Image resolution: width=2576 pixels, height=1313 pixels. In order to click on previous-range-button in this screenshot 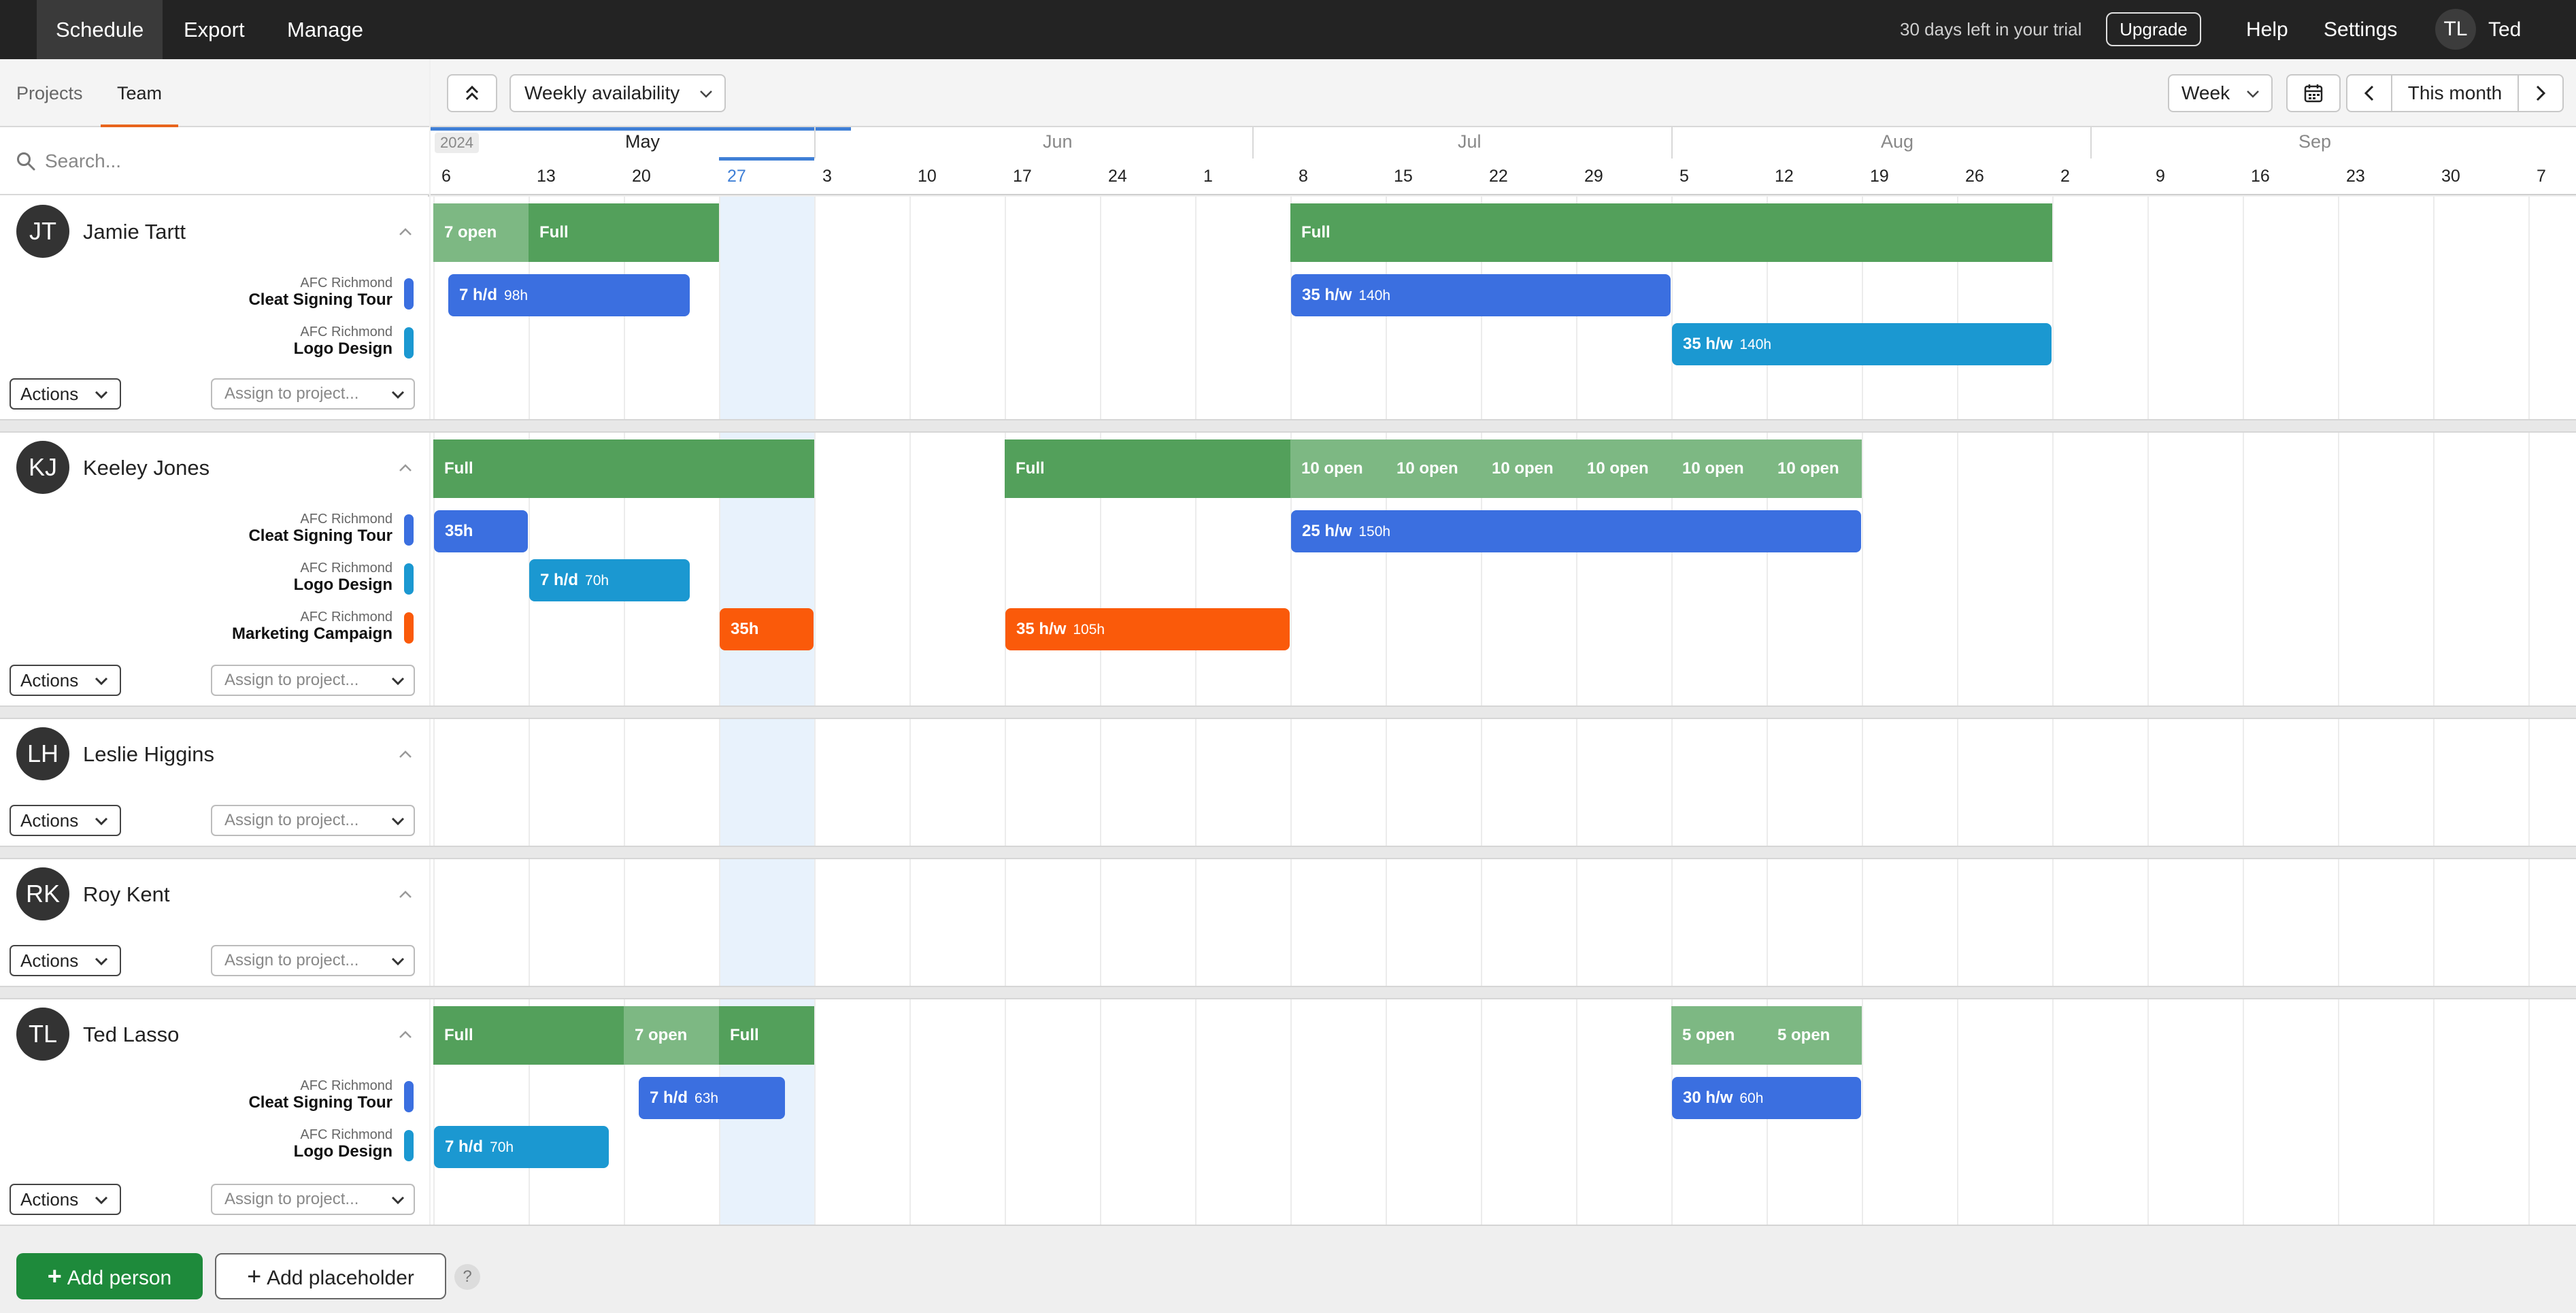, I will do `click(2369, 93)`.